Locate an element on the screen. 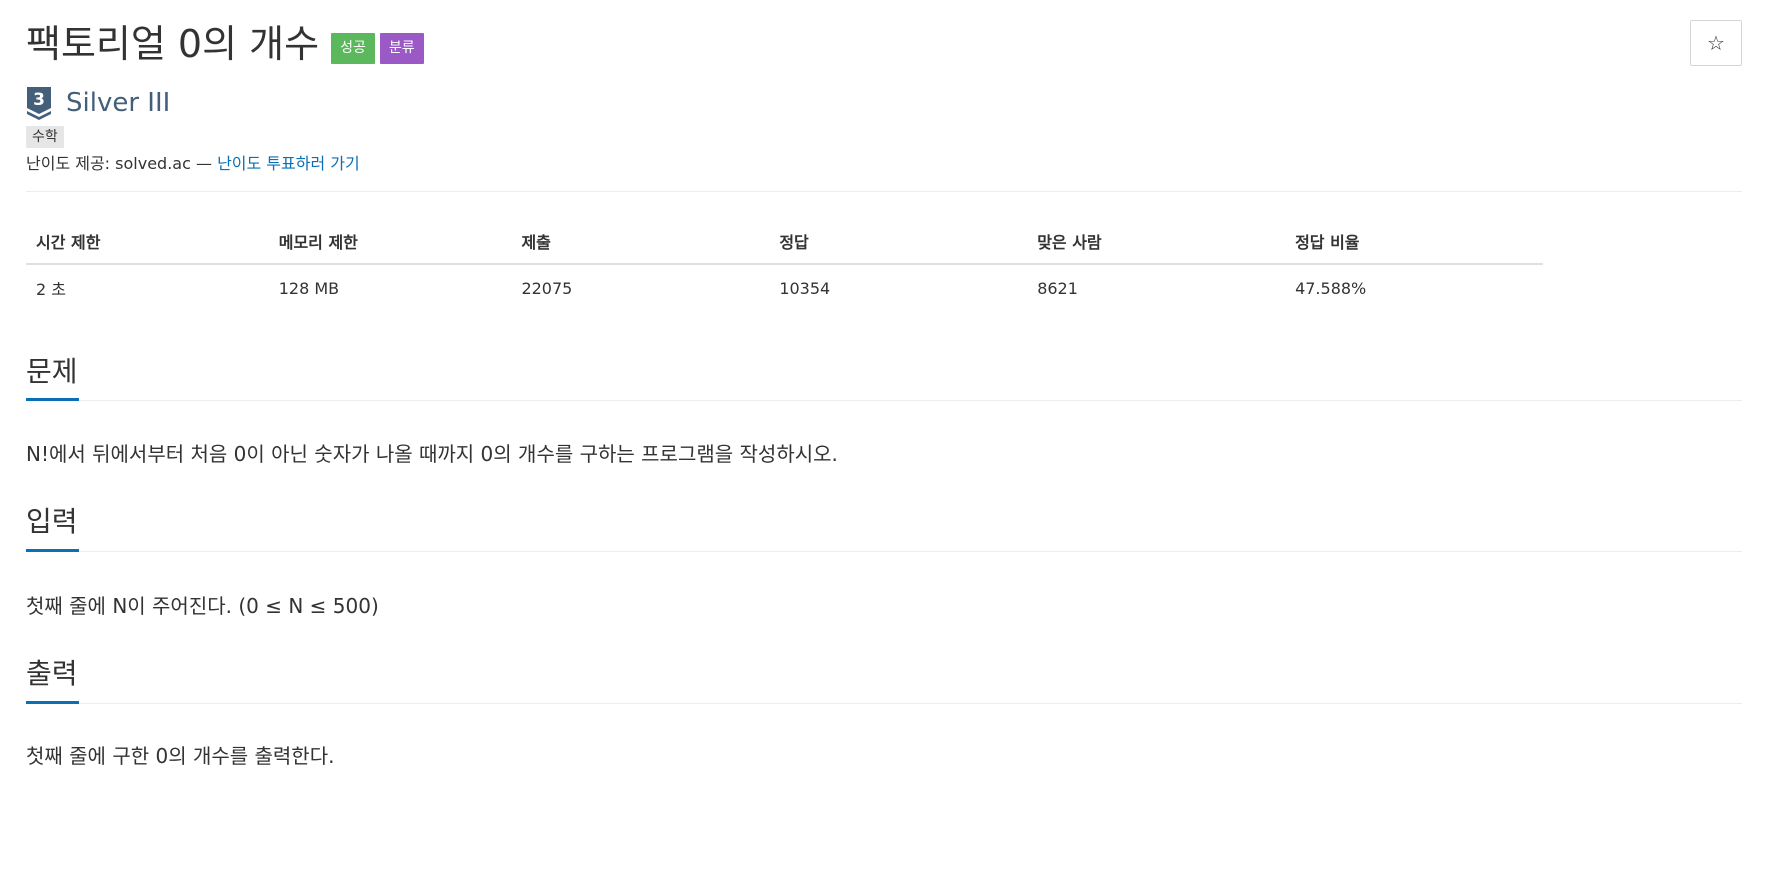  output-description: 첫째 줄에 구한 0의 개수를 출력한다. is located at coordinates (180, 756).